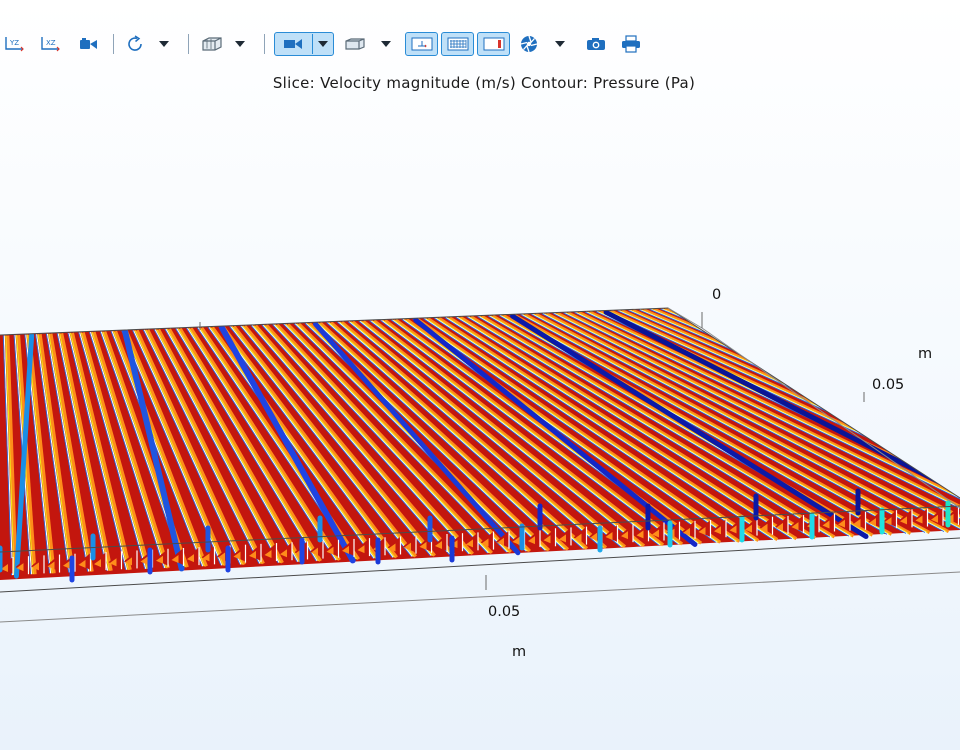 This screenshot has width=960, height=750. I want to click on y-axis-unit: m, so click(925, 354).